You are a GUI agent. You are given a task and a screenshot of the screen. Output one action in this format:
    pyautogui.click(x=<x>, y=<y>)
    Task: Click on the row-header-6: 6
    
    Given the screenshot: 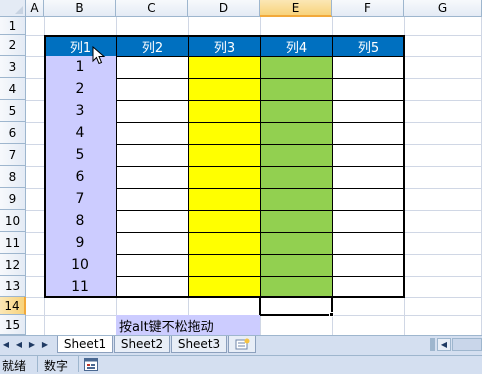 What is the action you would take?
    pyautogui.click(x=13, y=133)
    